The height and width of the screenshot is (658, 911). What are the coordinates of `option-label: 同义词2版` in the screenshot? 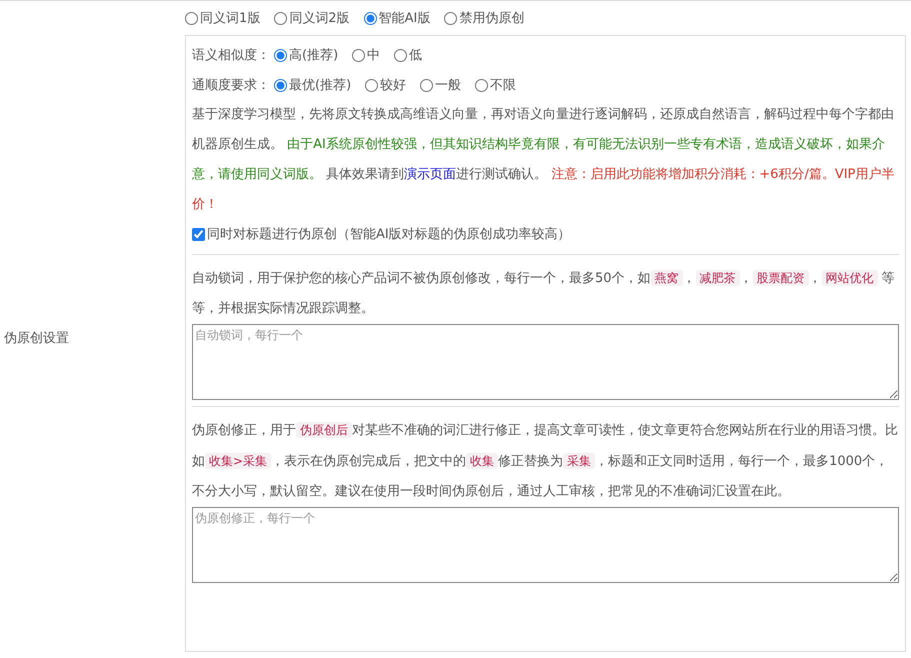 It's located at (319, 18).